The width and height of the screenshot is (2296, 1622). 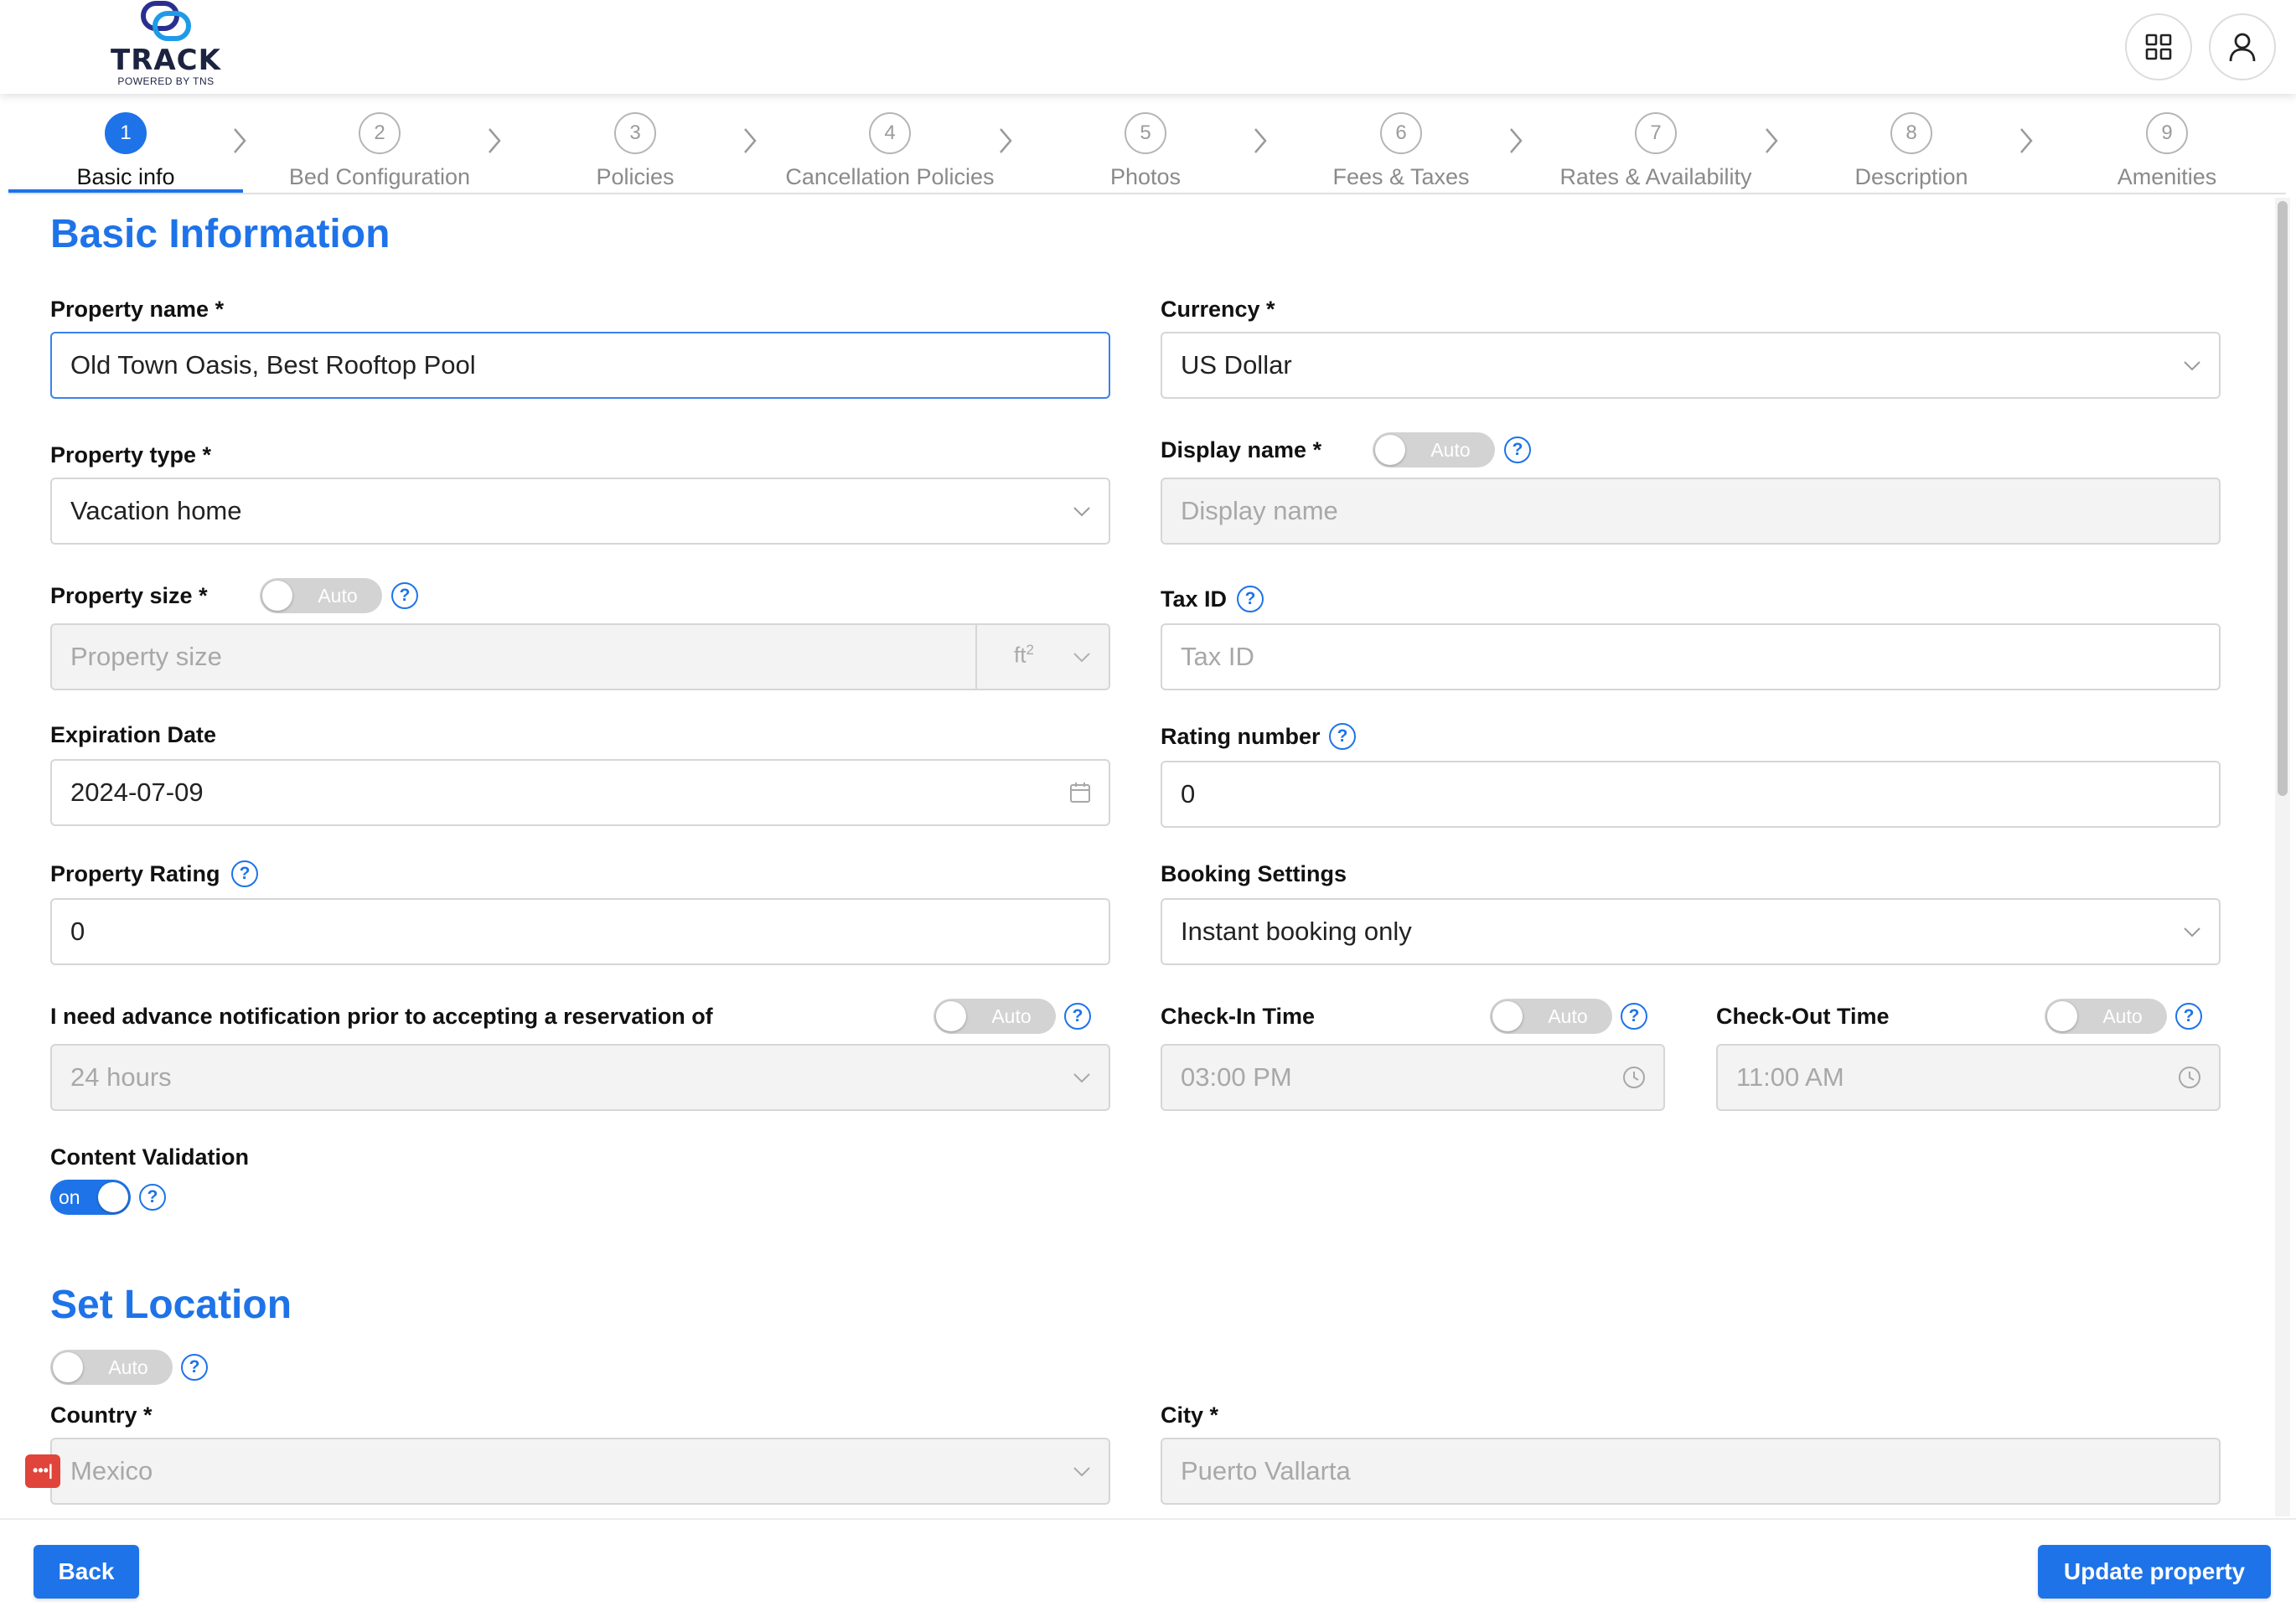 What do you see at coordinates (2154, 1572) in the screenshot?
I see `update-property-button: Update property` at bounding box center [2154, 1572].